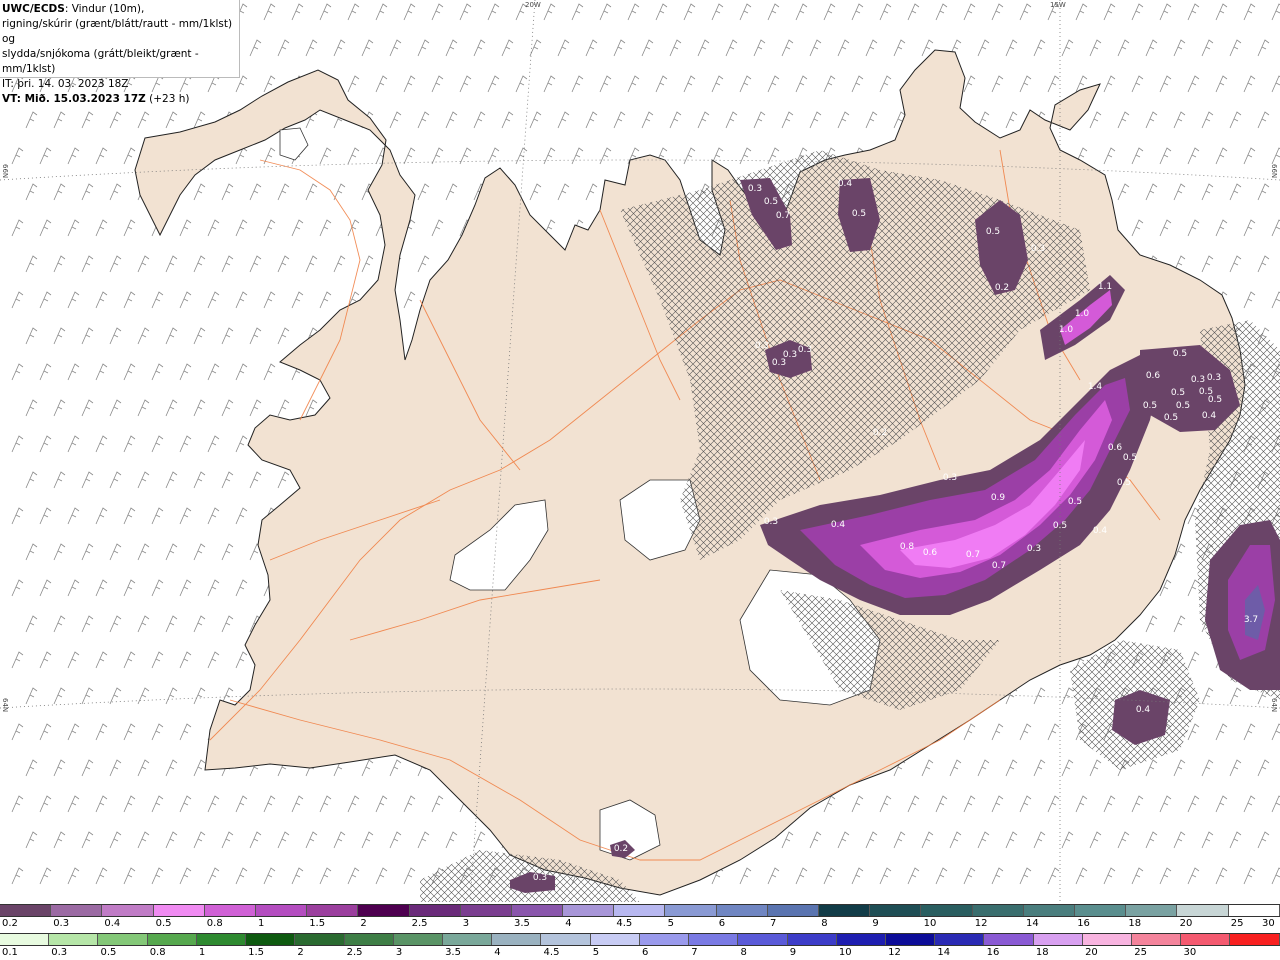  I want to click on scale-label: 18, so click(1042, 952).